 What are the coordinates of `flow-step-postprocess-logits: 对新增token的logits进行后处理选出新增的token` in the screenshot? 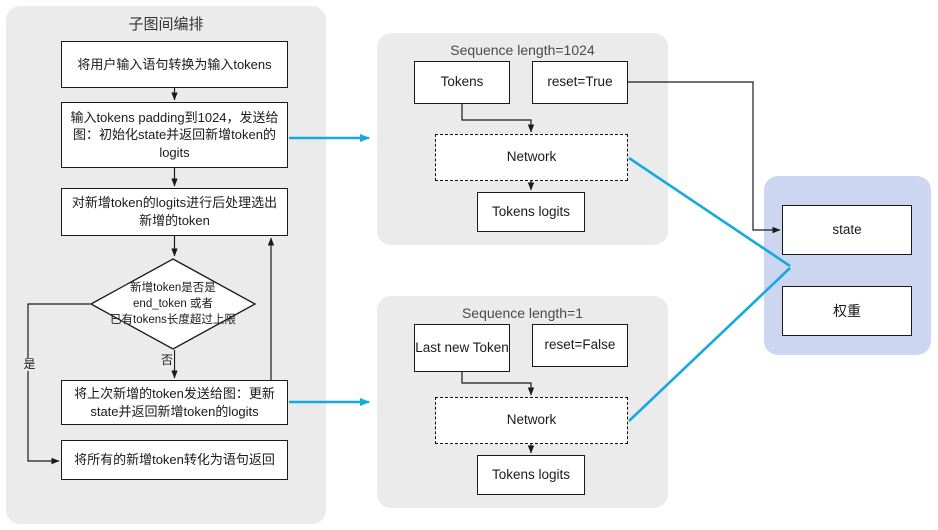 It's located at (174, 212).